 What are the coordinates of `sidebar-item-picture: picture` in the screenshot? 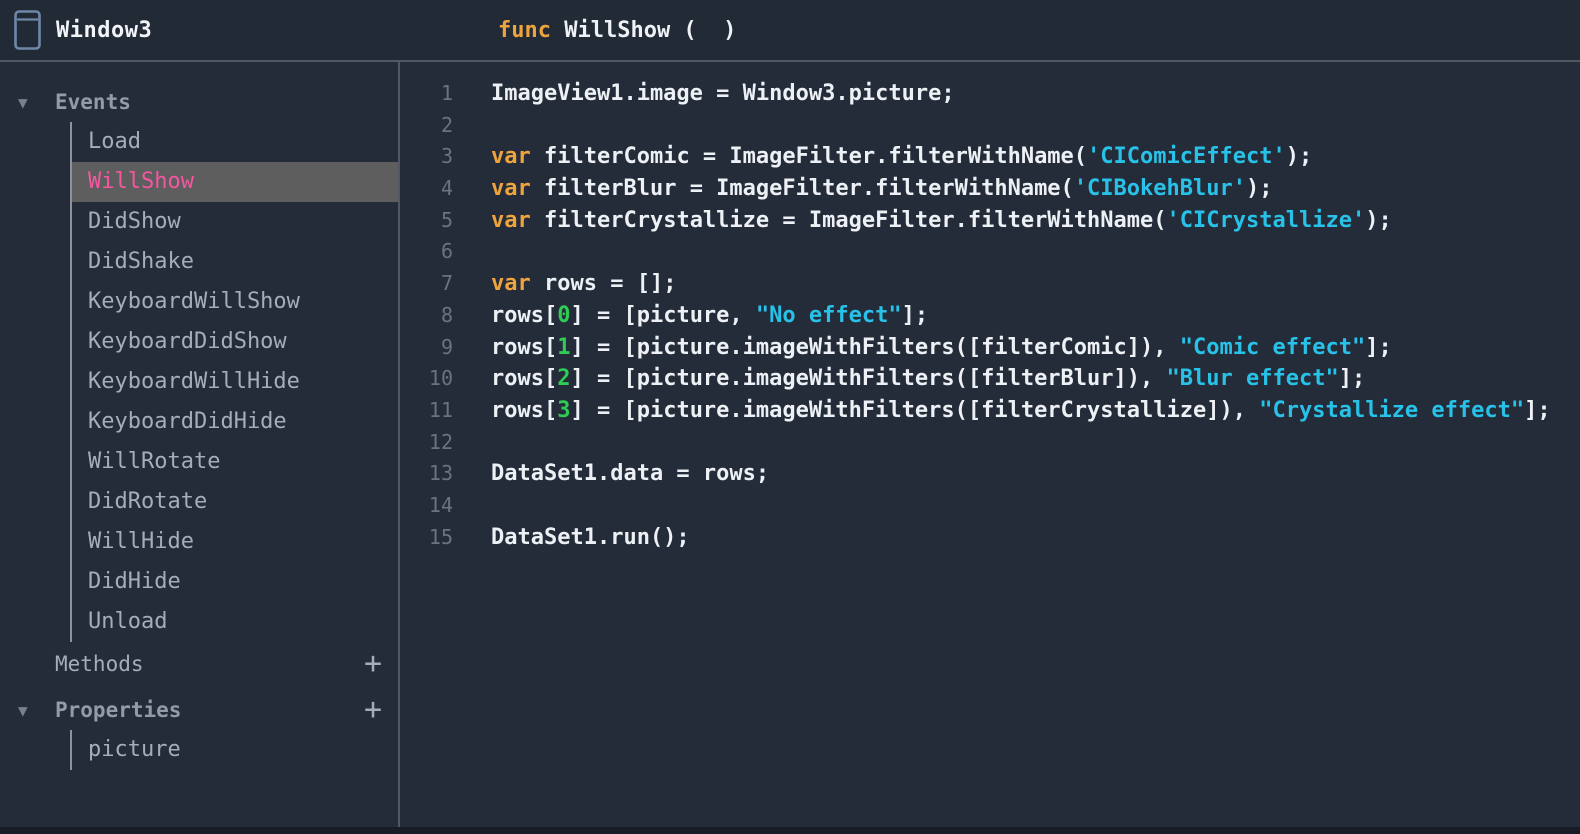 It's located at (235, 750).